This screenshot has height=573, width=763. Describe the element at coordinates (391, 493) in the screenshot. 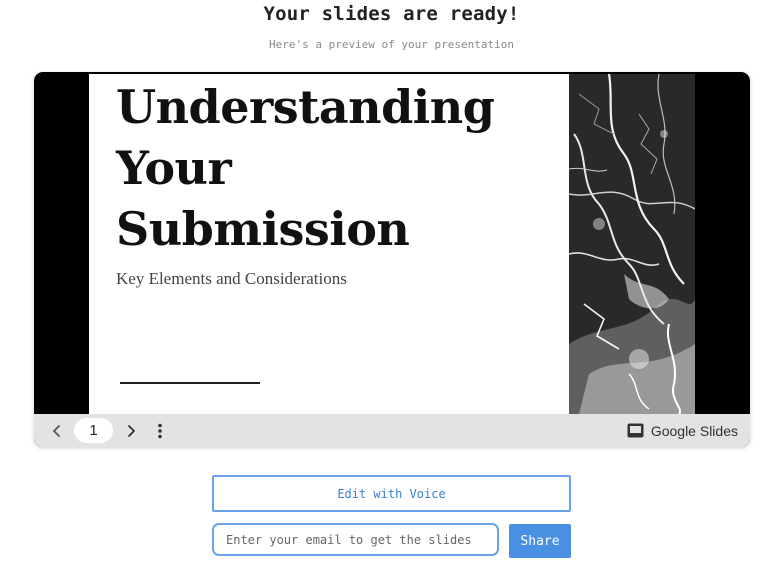

I see `edit-with-voice-button: Edit with Voice` at that location.